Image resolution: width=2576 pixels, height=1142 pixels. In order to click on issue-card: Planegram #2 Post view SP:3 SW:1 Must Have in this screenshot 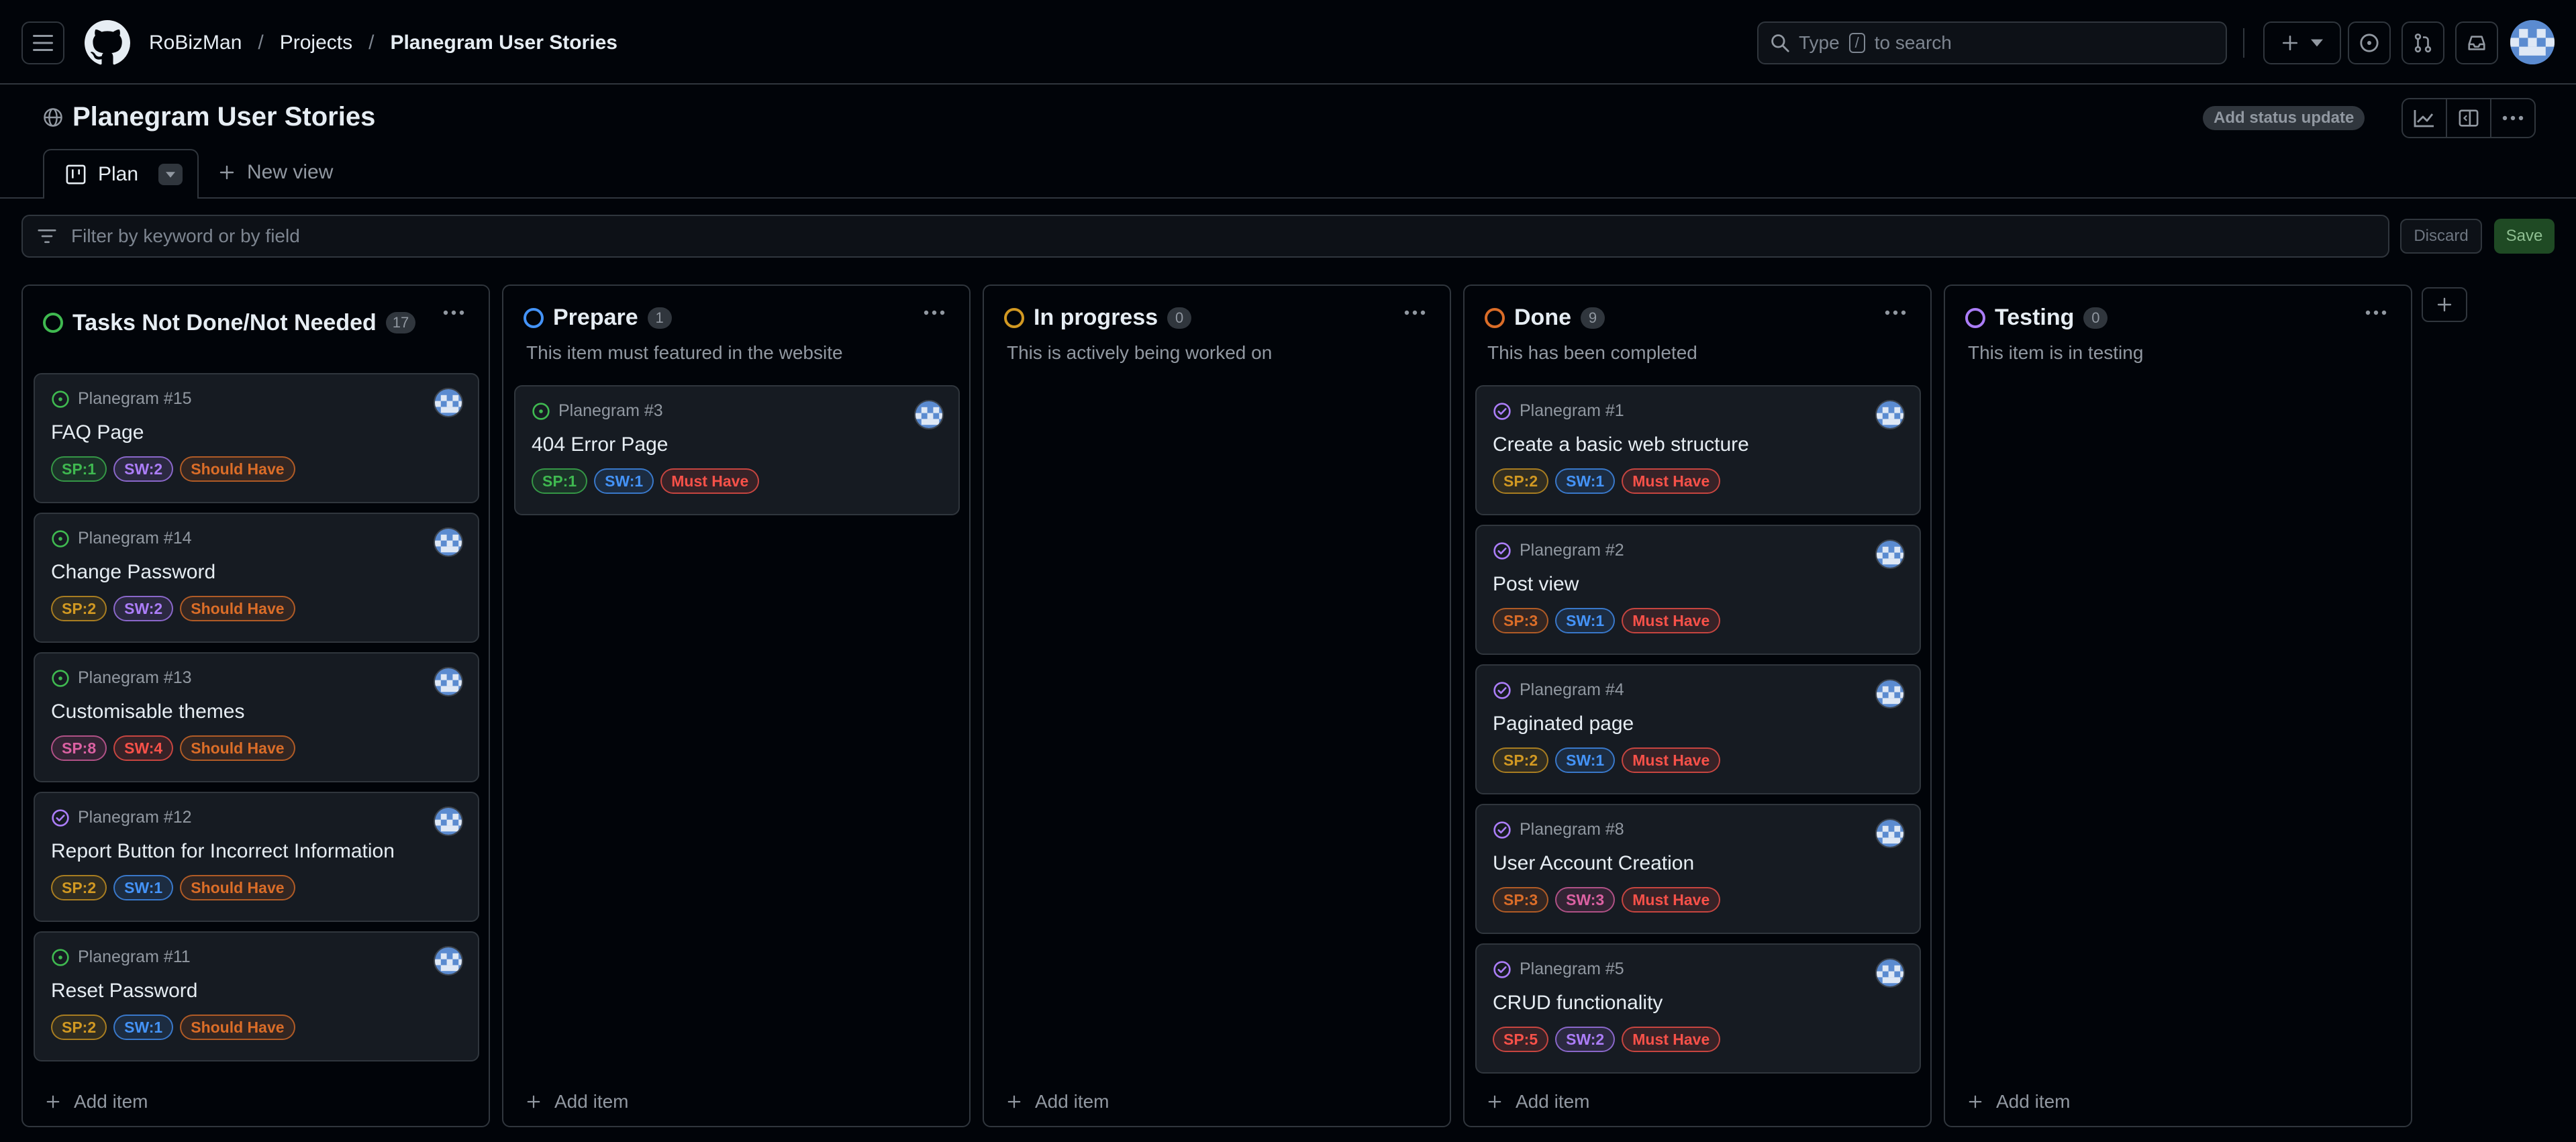, I will do `click(1698, 590)`.